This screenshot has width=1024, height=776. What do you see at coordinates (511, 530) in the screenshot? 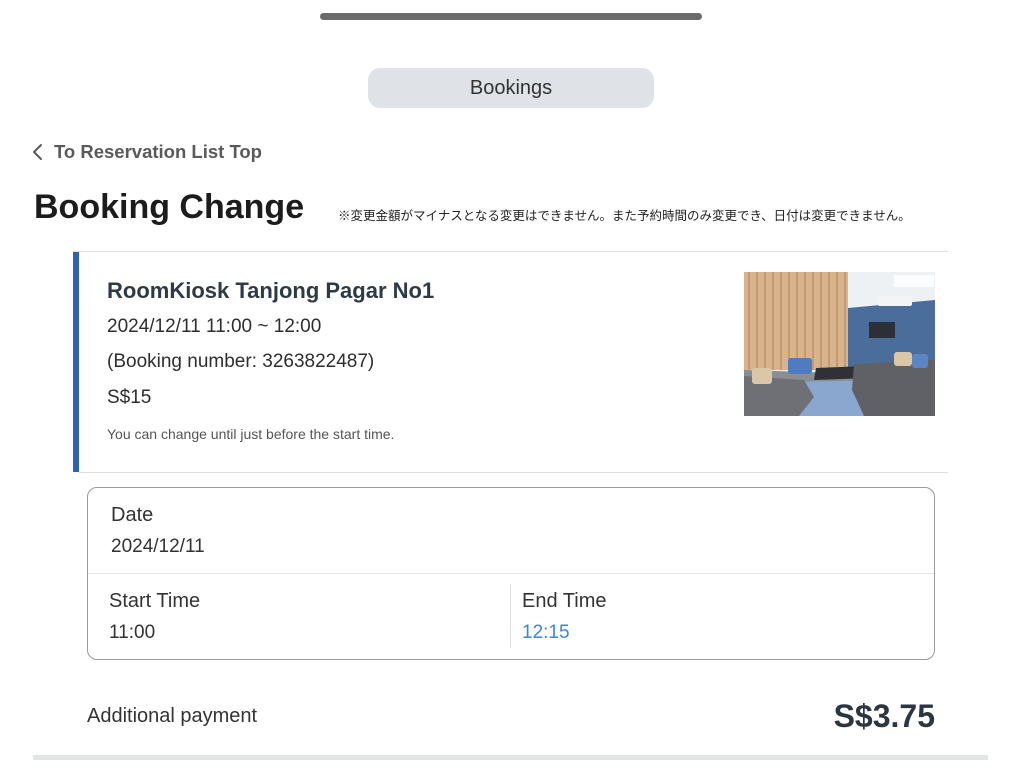
I see `date-field: Date 2024/12/11` at bounding box center [511, 530].